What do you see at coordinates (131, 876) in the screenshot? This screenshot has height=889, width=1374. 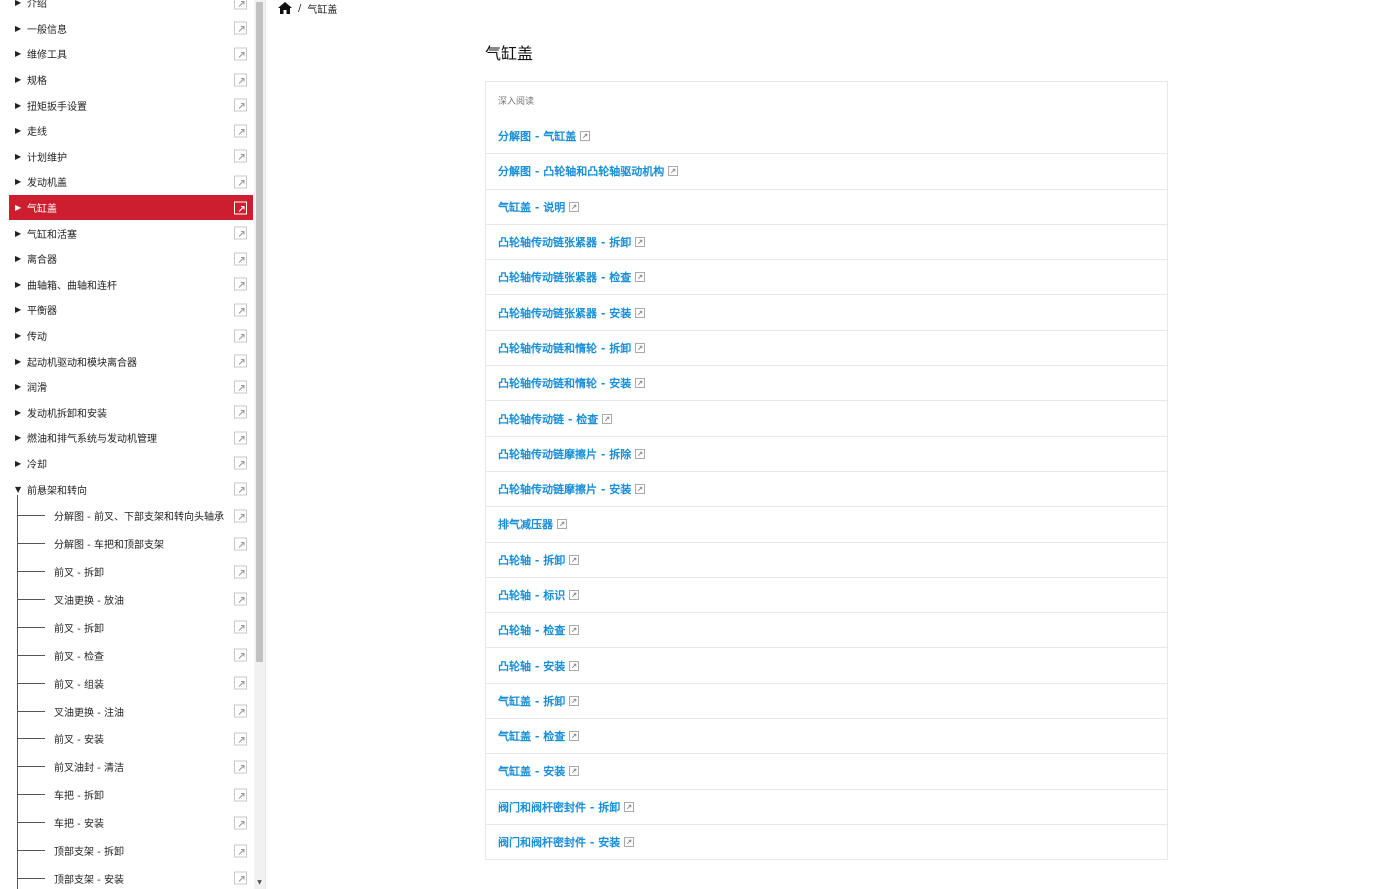 I see `sidebar-child-item: 顶部支架 - 安装` at bounding box center [131, 876].